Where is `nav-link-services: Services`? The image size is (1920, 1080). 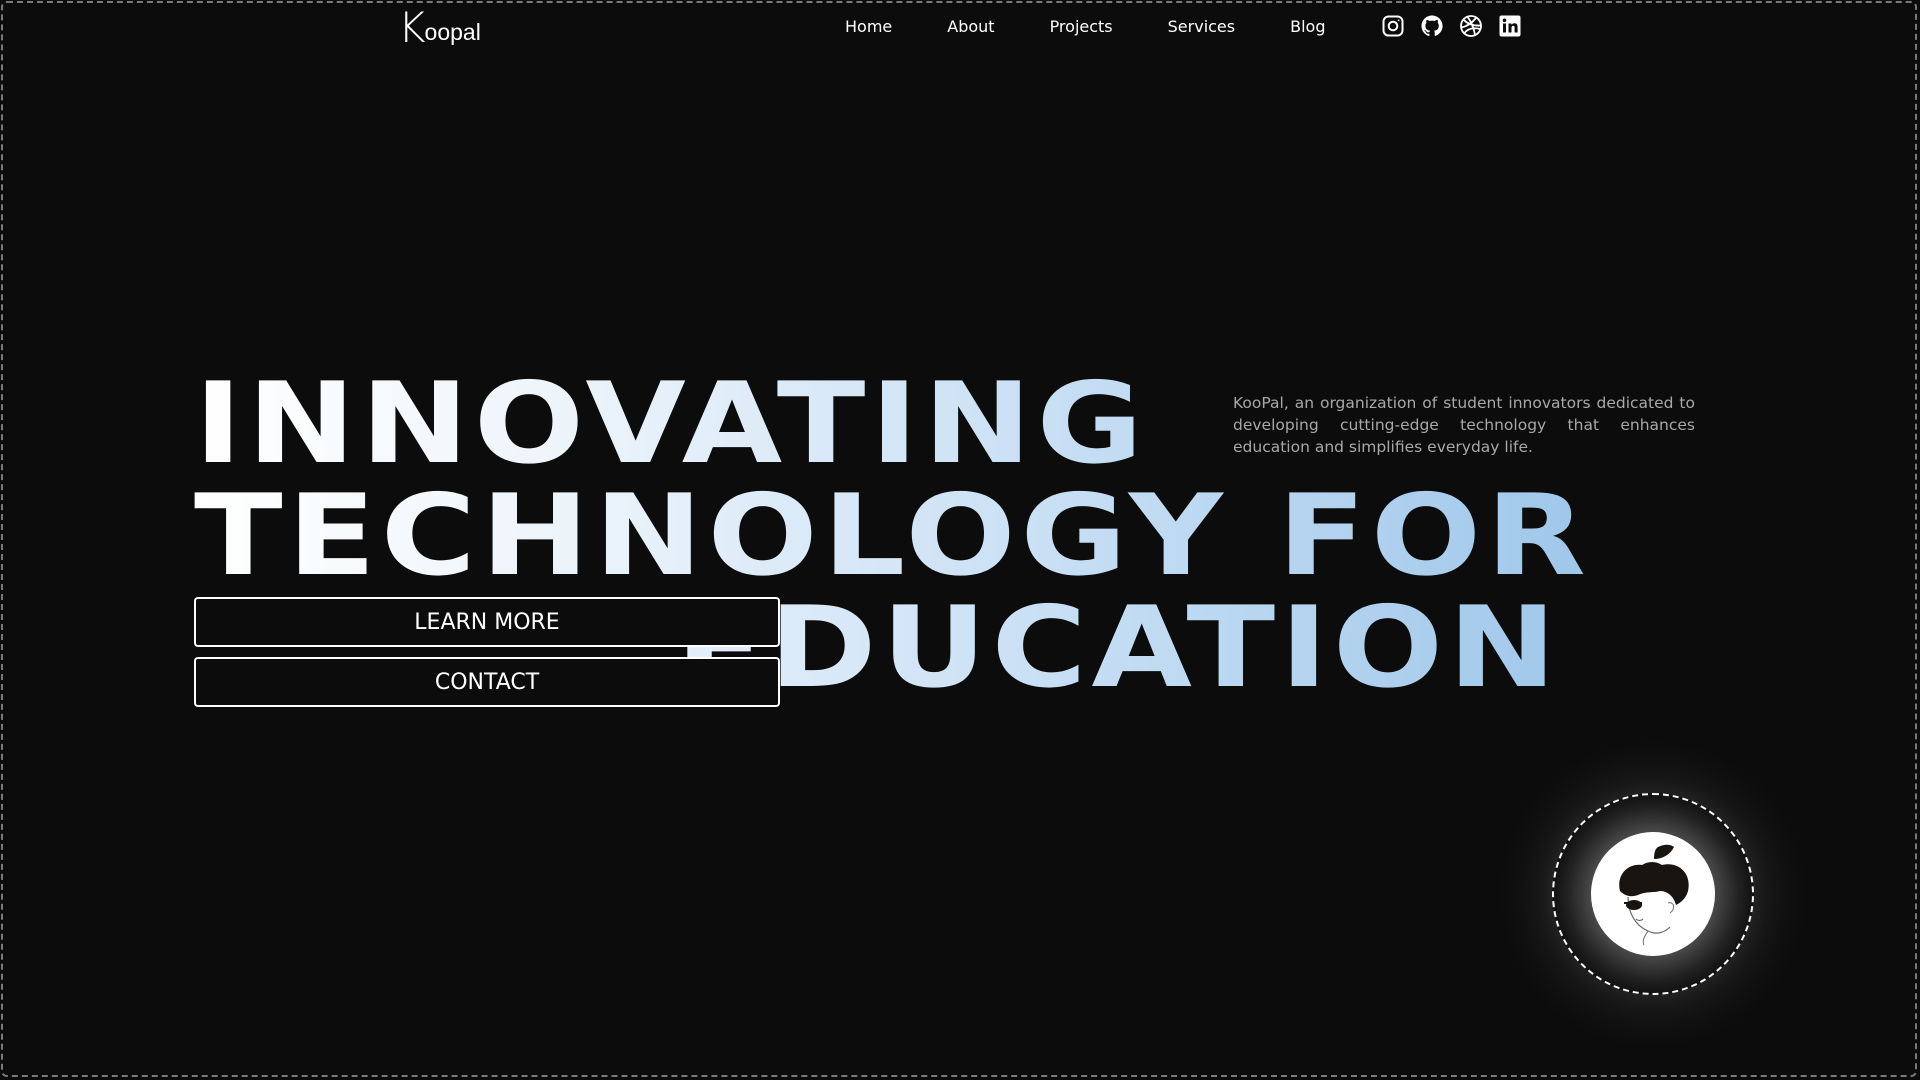 nav-link-services: Services is located at coordinates (1201, 27).